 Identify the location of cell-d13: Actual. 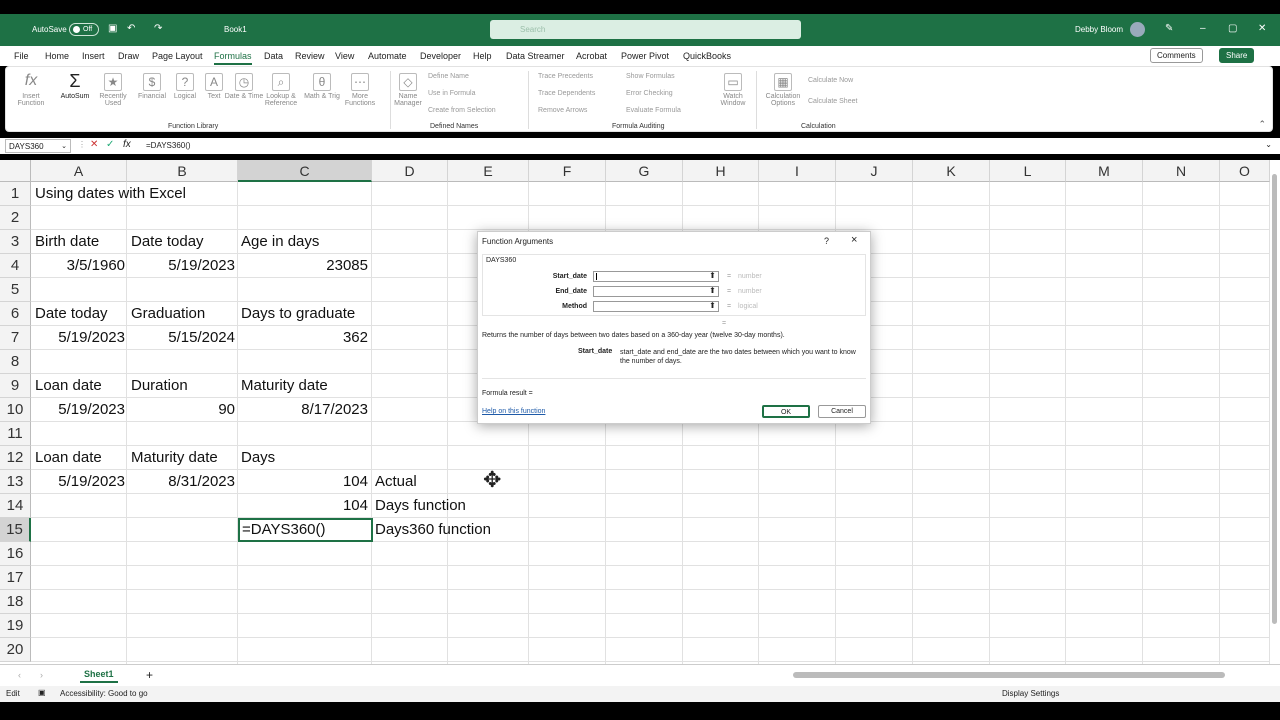
(396, 482).